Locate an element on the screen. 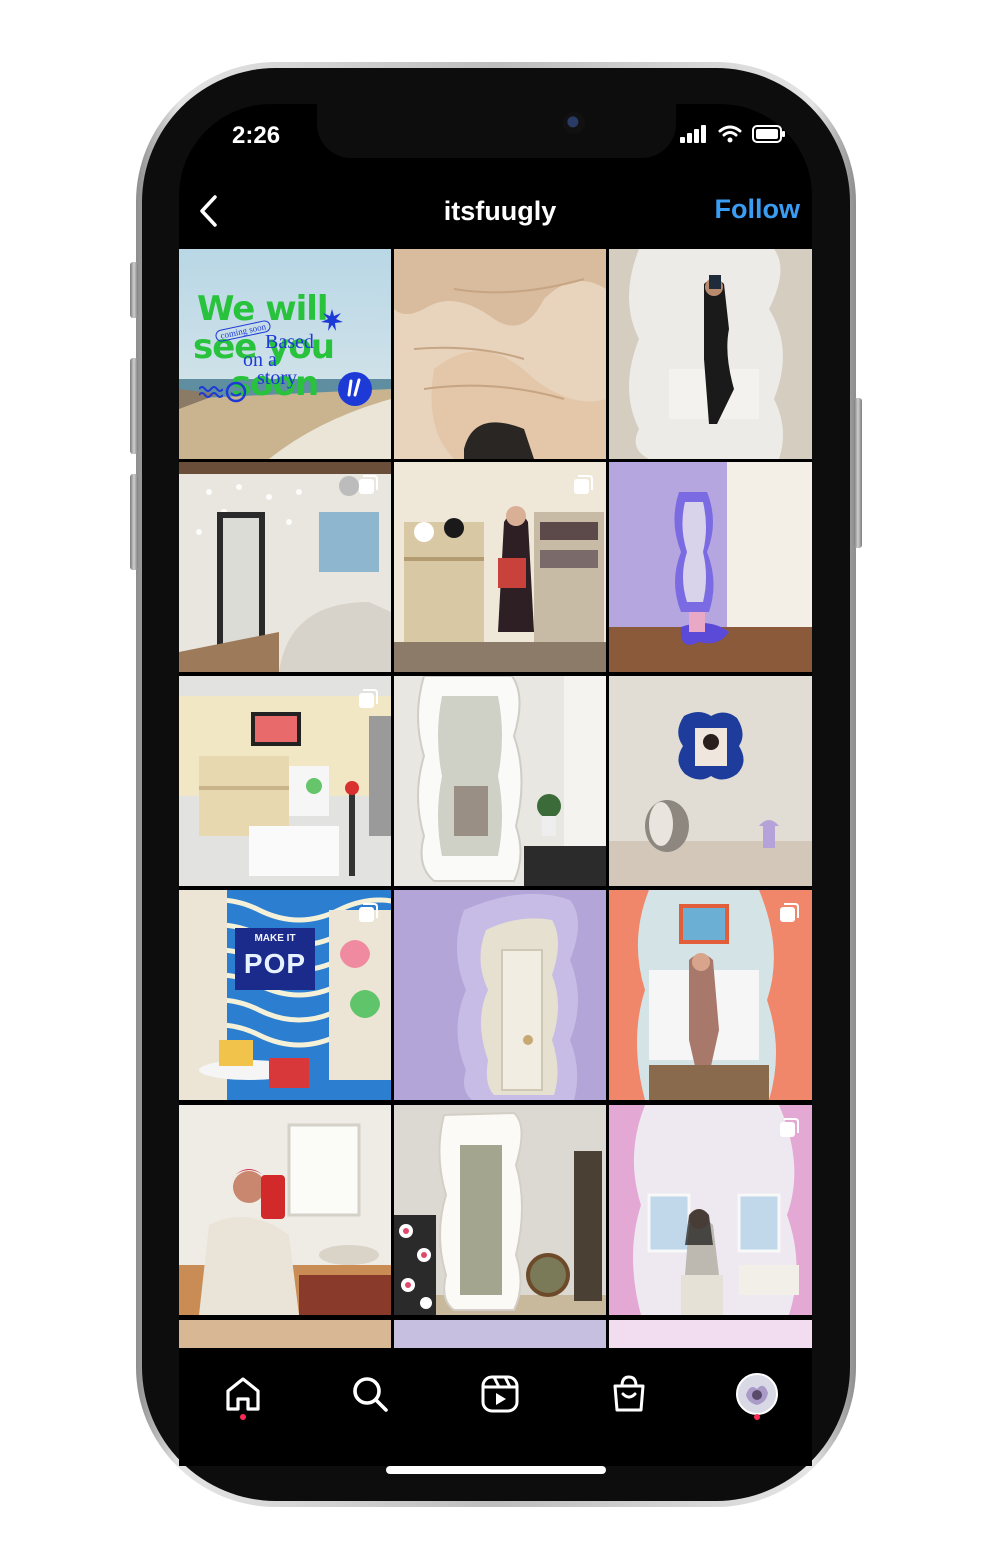 The height and width of the screenshot is (1564, 1000). home-notification-dot is located at coordinates (243, 1417).